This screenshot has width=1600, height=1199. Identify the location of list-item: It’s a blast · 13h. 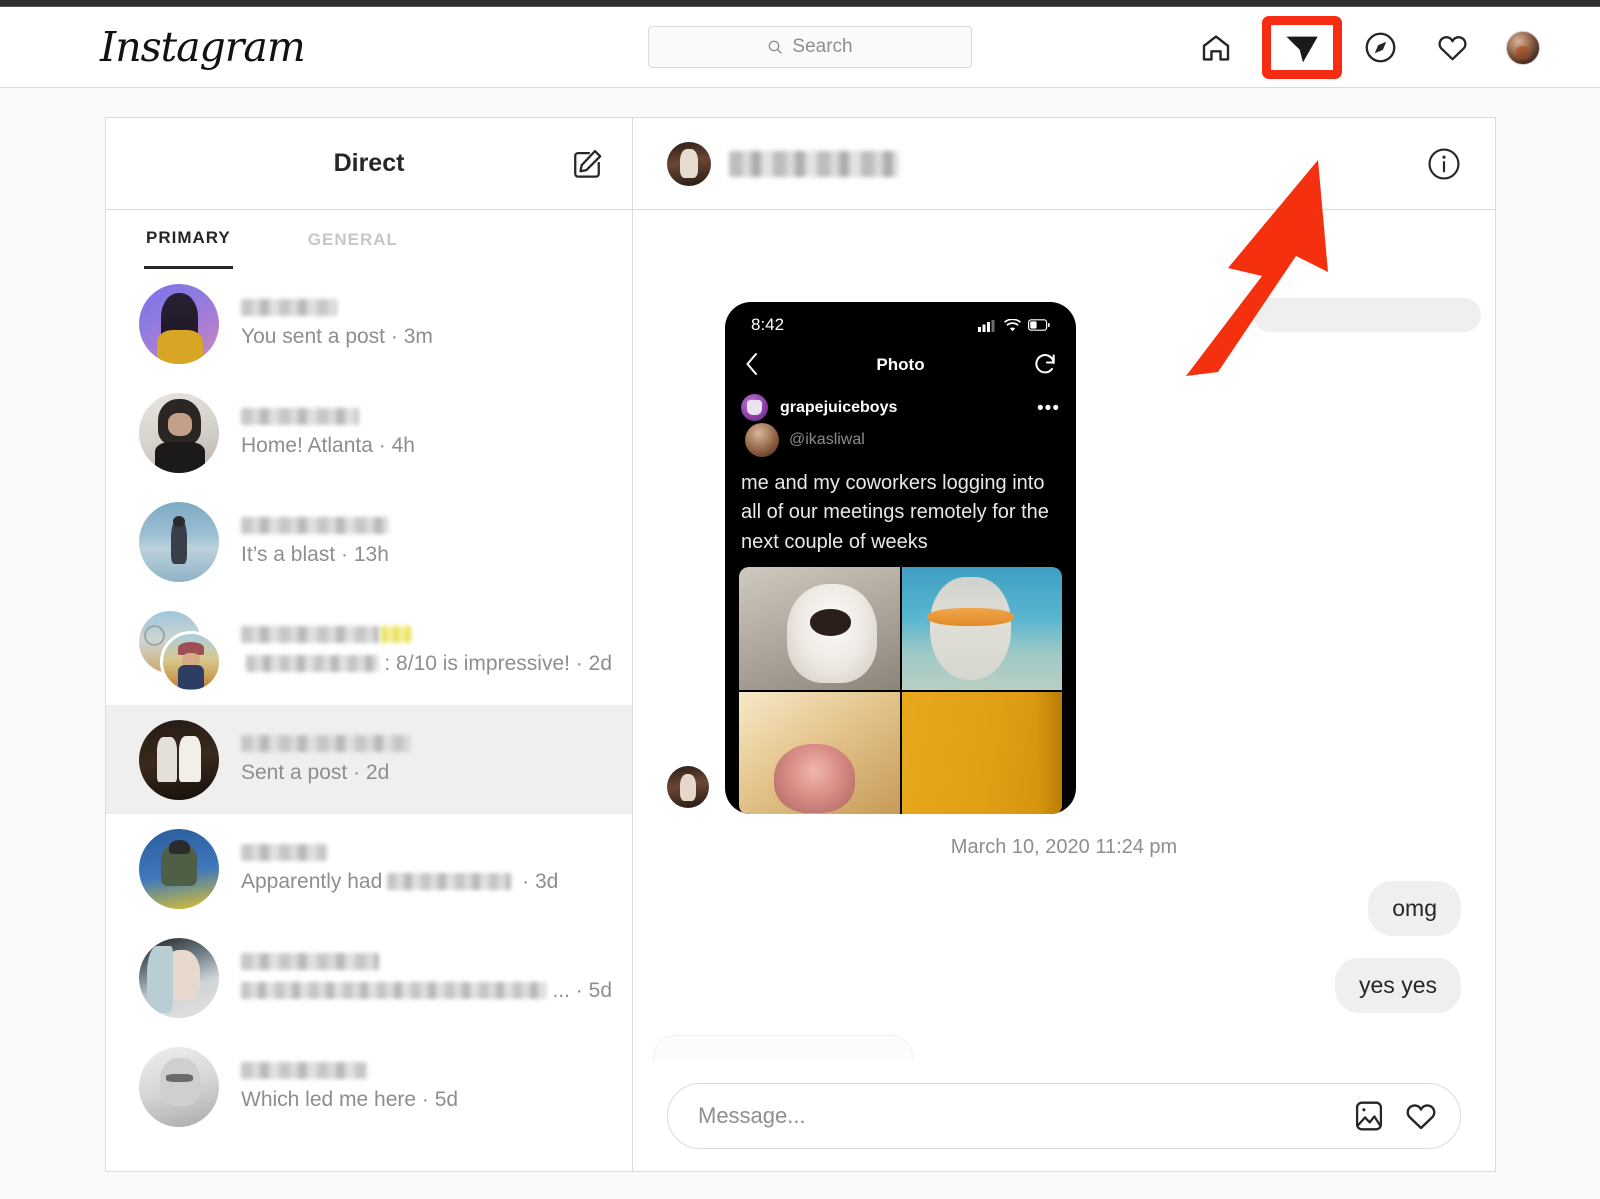
(369, 541).